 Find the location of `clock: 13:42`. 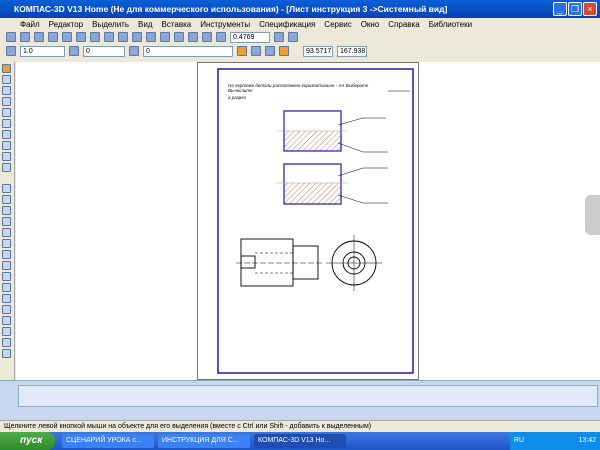

clock: 13:42 is located at coordinates (587, 440).